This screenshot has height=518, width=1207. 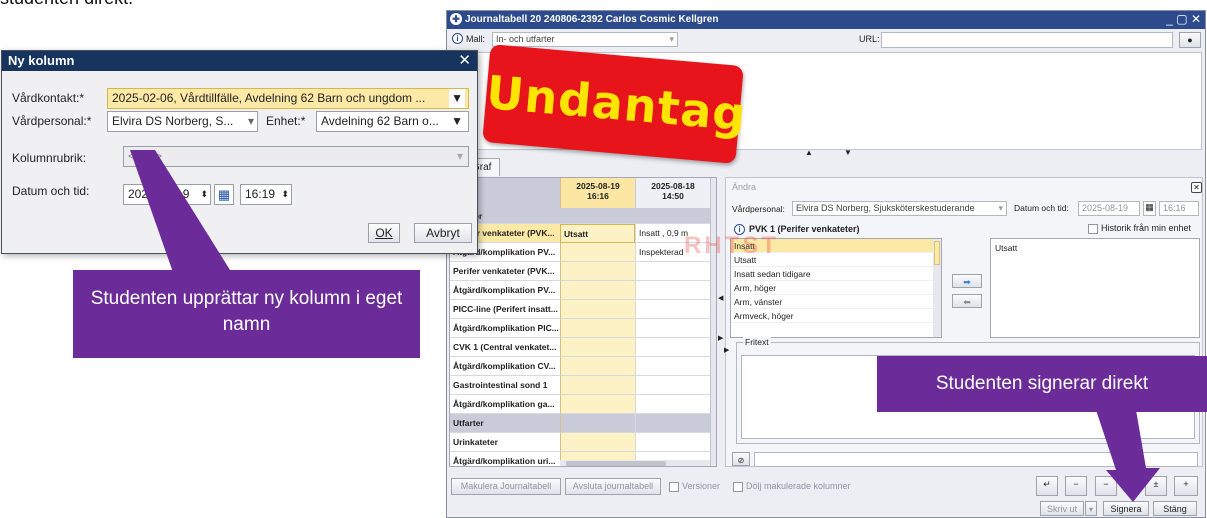 What do you see at coordinates (720, 338) in the screenshot?
I see `expand-right-icon: ▶` at bounding box center [720, 338].